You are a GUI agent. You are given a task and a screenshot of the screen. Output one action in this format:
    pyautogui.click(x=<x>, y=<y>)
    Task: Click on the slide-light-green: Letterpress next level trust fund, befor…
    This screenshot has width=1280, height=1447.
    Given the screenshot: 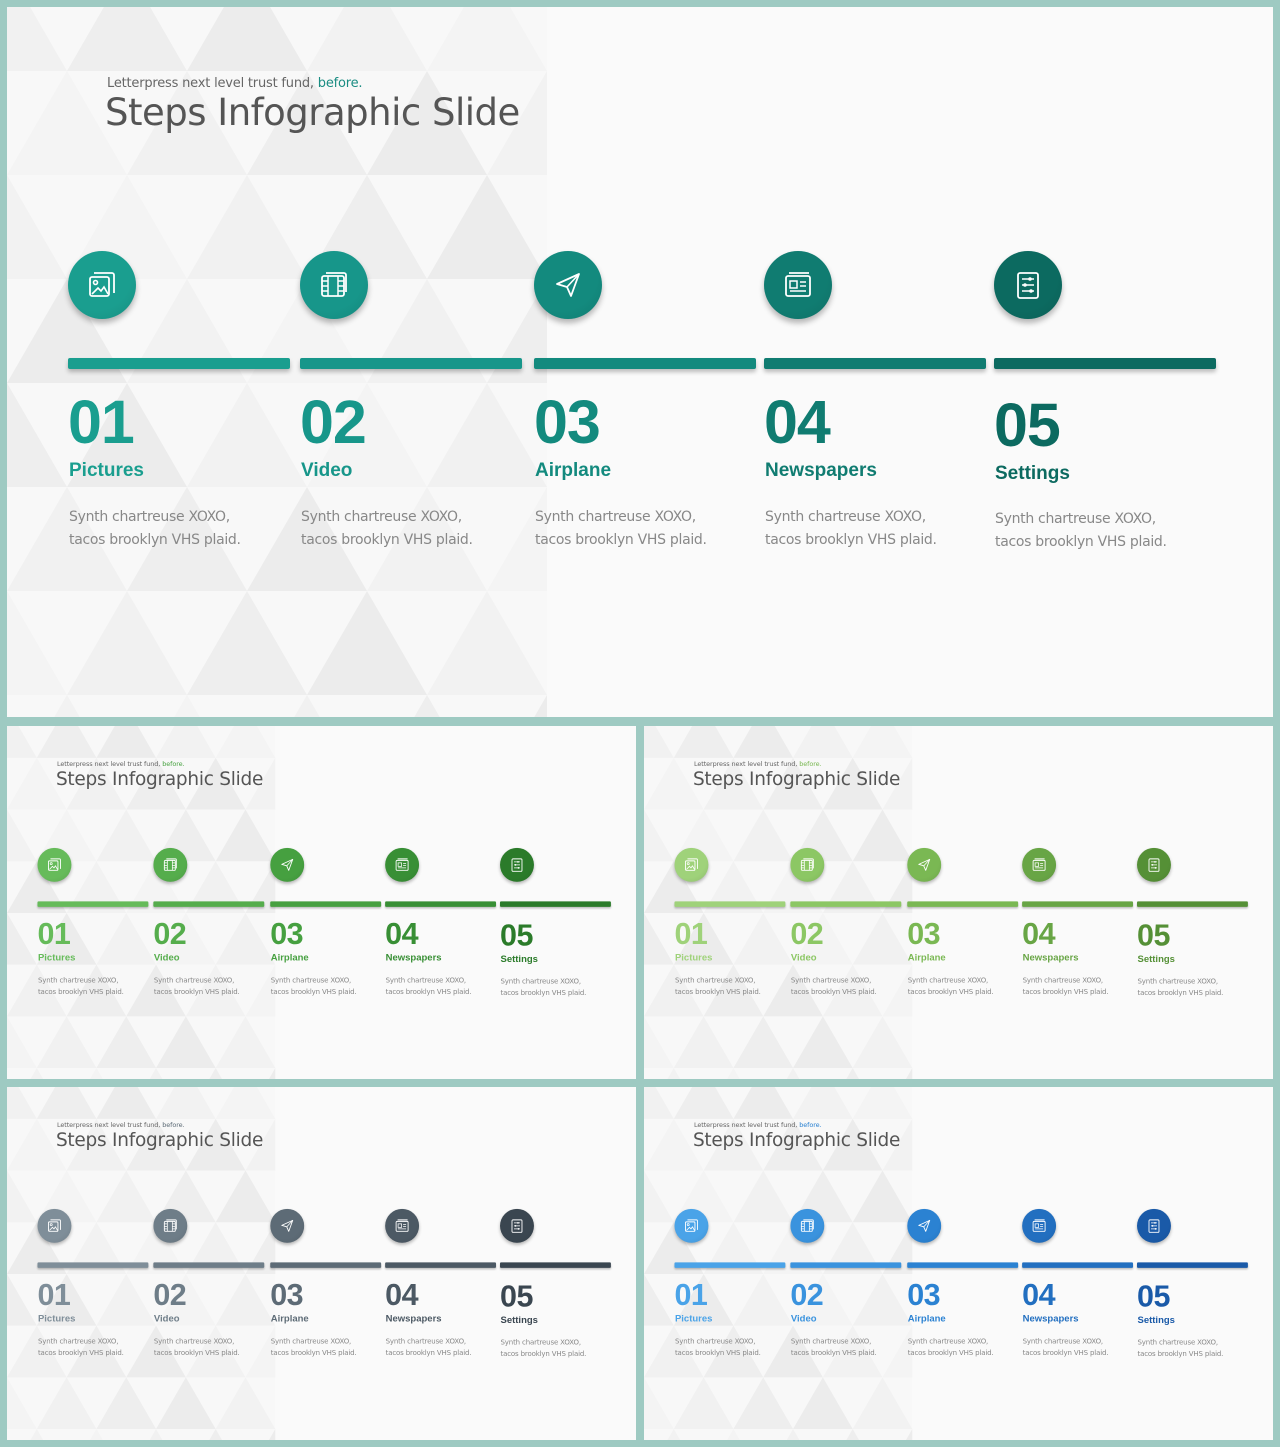 What is the action you would take?
    pyautogui.click(x=958, y=902)
    